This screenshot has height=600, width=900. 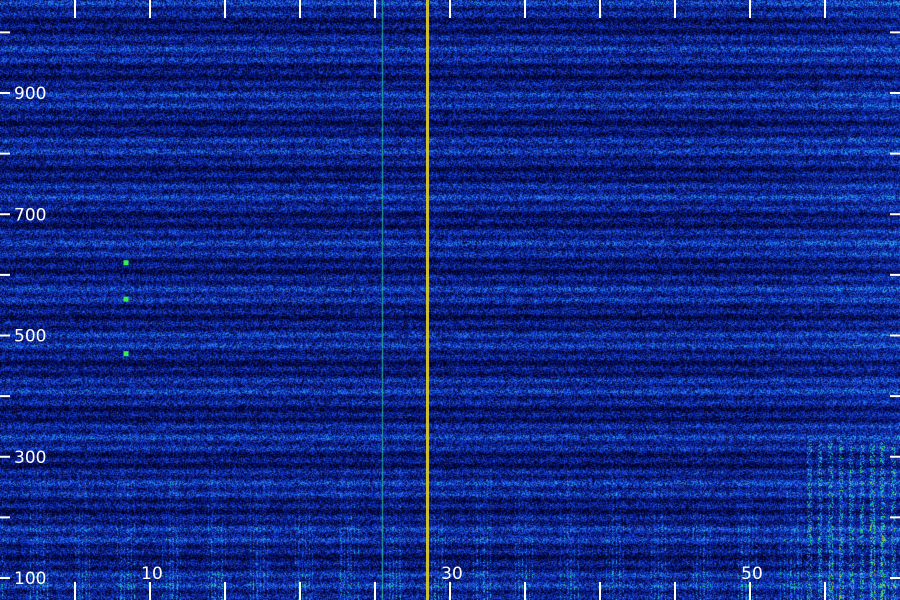 What do you see at coordinates (30, 215) in the screenshot?
I see `y-tick-label: 700` at bounding box center [30, 215].